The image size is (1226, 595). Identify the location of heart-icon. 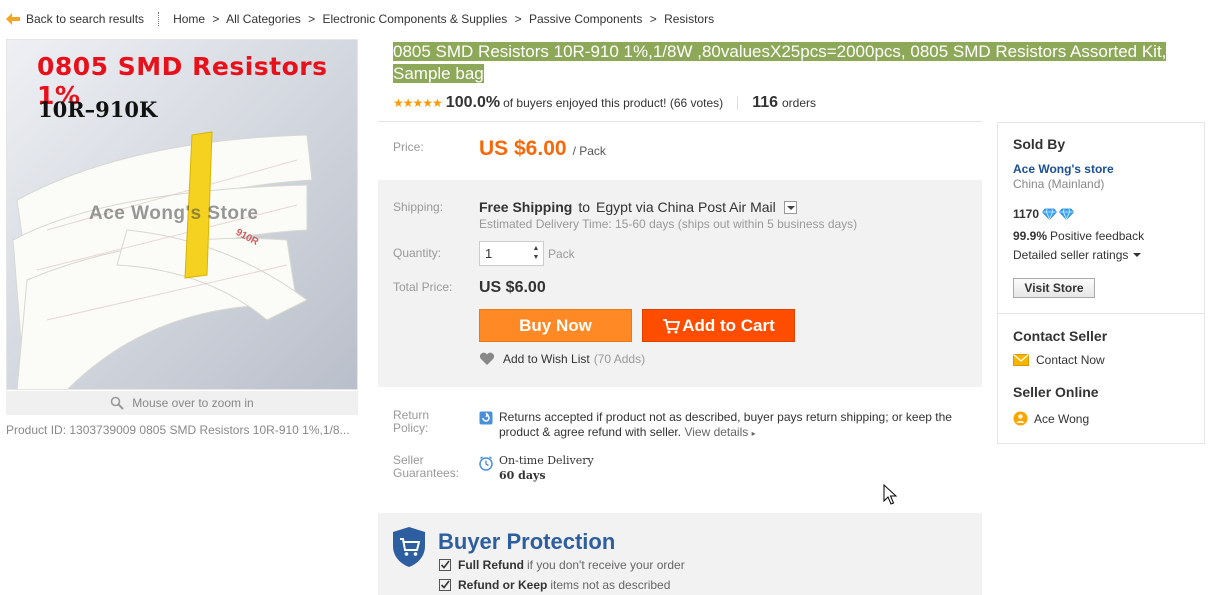
(487, 358).